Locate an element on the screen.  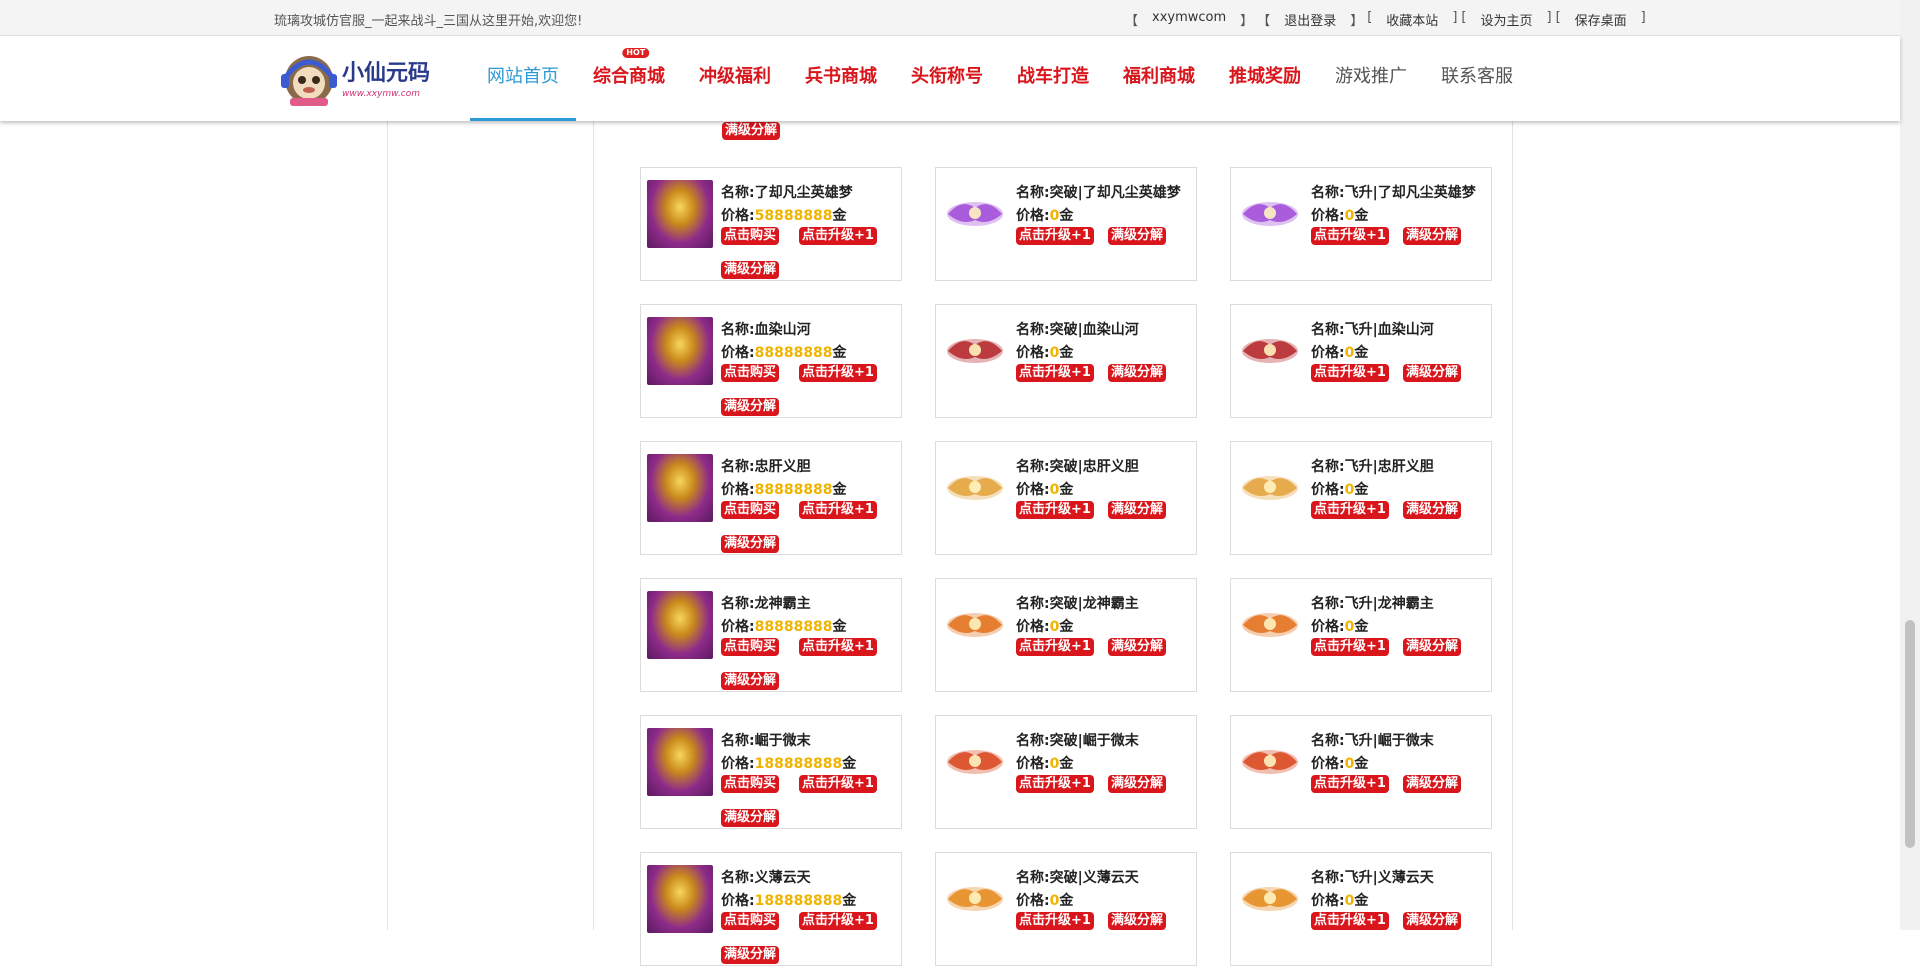
name-value: 飞升|了却凡尘英雄梦 is located at coordinates (1410, 193).